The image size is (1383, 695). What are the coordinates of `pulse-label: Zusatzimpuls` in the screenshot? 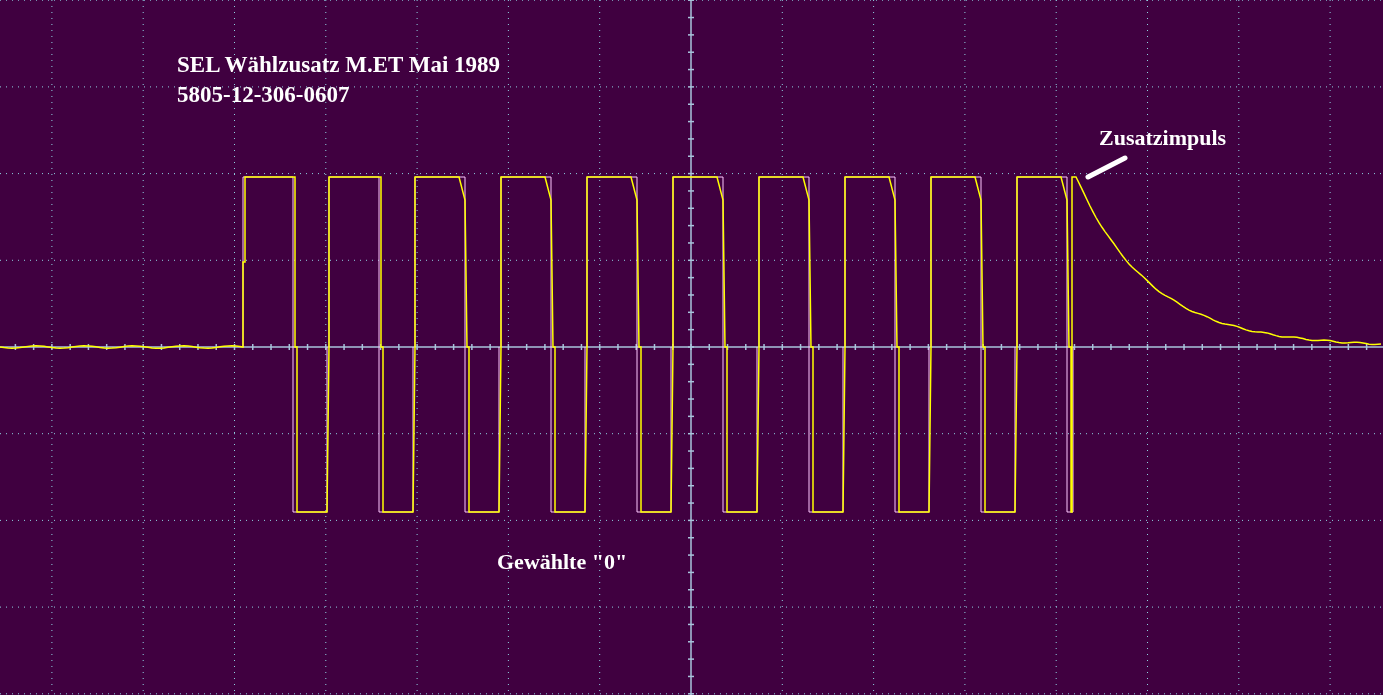 It's located at (1163, 138).